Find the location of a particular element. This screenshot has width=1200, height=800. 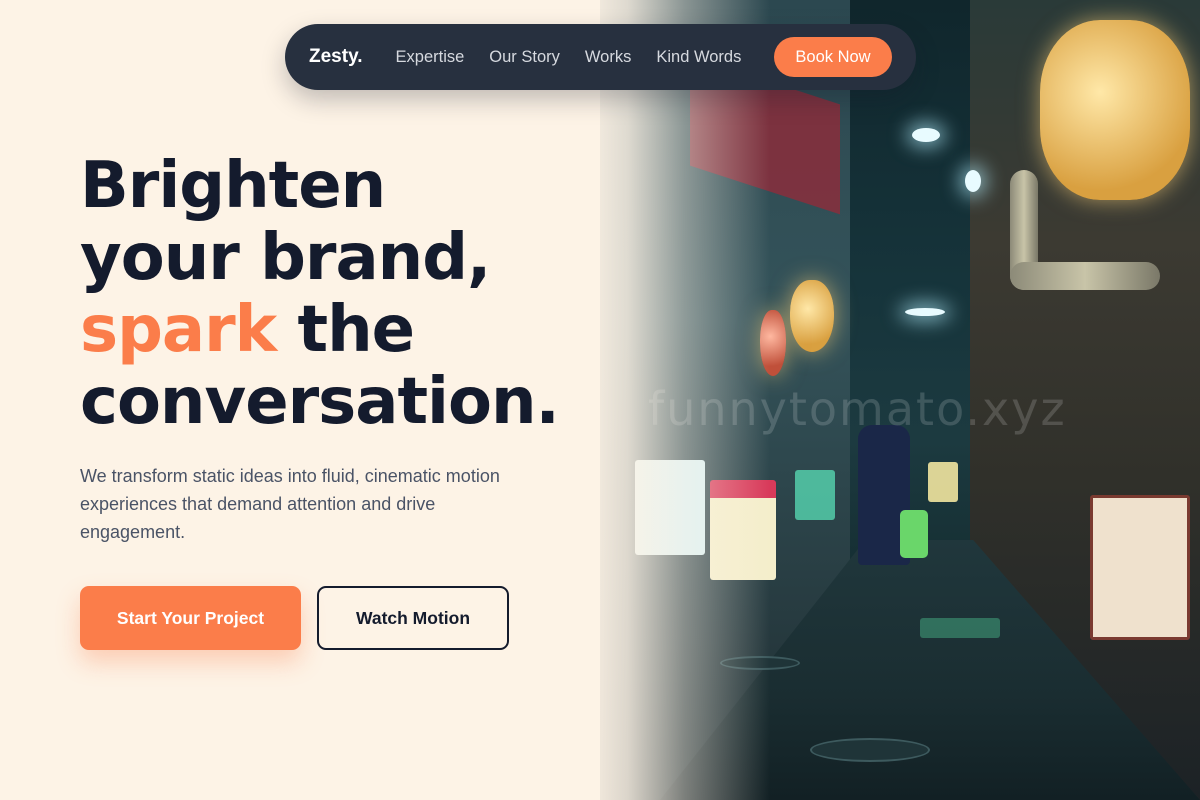

headline-line-2: your brand, is located at coordinates (285, 258).